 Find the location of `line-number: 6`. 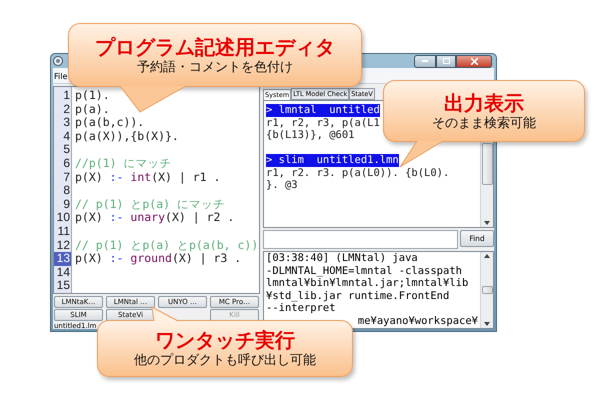

line-number: 6 is located at coordinates (66, 163).